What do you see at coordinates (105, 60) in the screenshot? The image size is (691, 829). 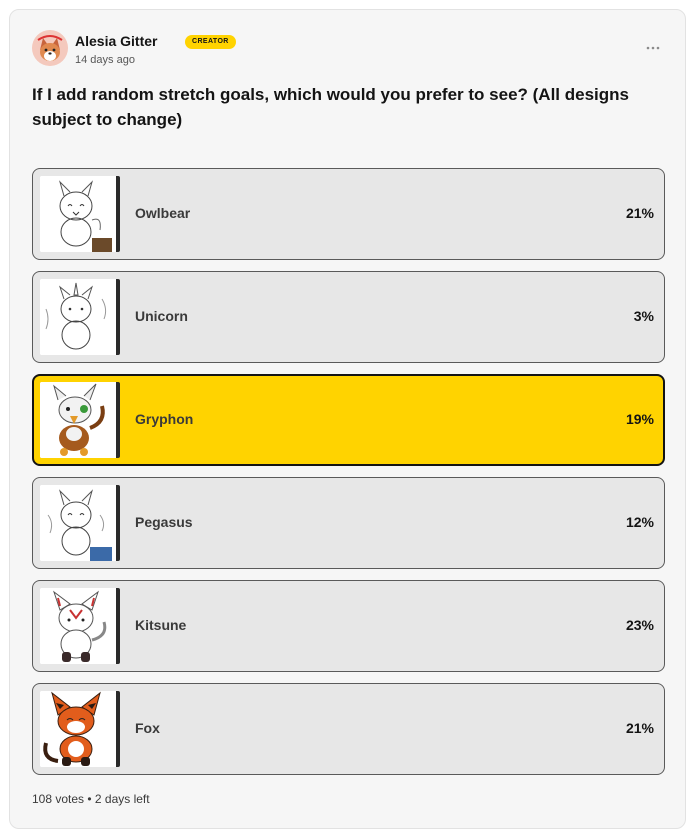 I see `post-timestamp: 14 days ago` at bounding box center [105, 60].